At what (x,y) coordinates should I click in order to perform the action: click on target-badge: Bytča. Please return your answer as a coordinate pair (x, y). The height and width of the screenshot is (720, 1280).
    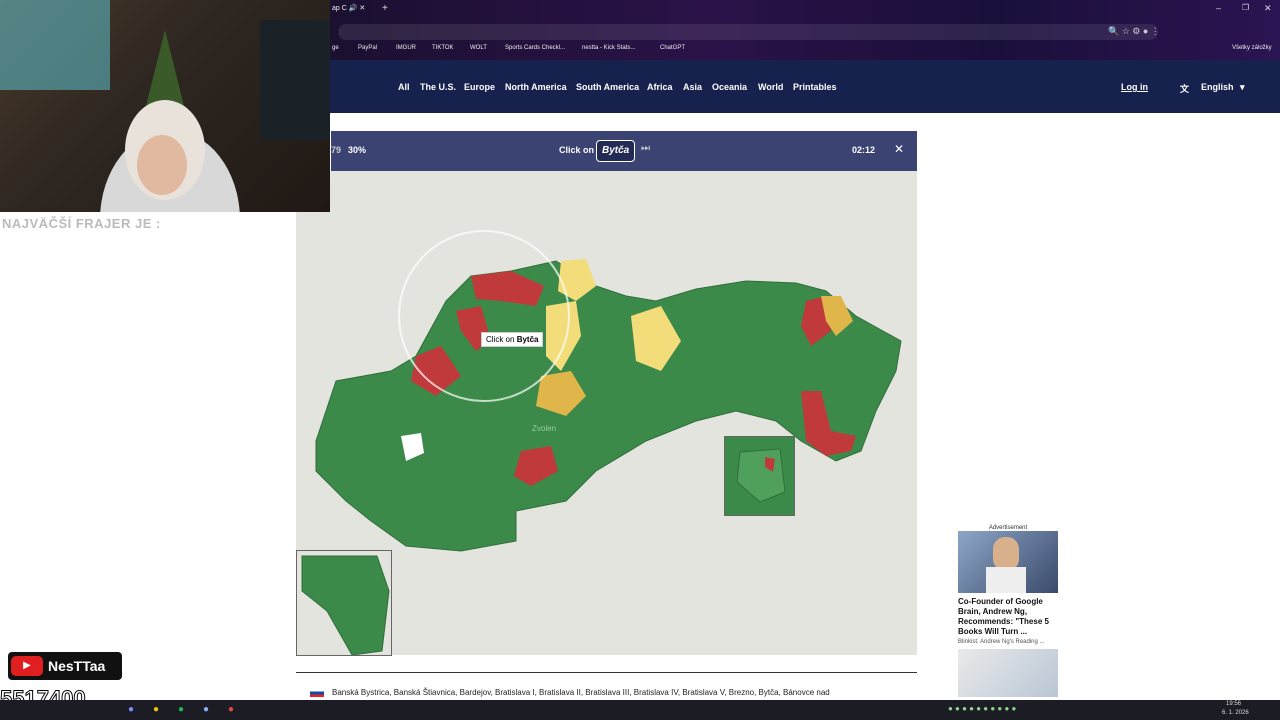
    Looking at the image, I should click on (616, 151).